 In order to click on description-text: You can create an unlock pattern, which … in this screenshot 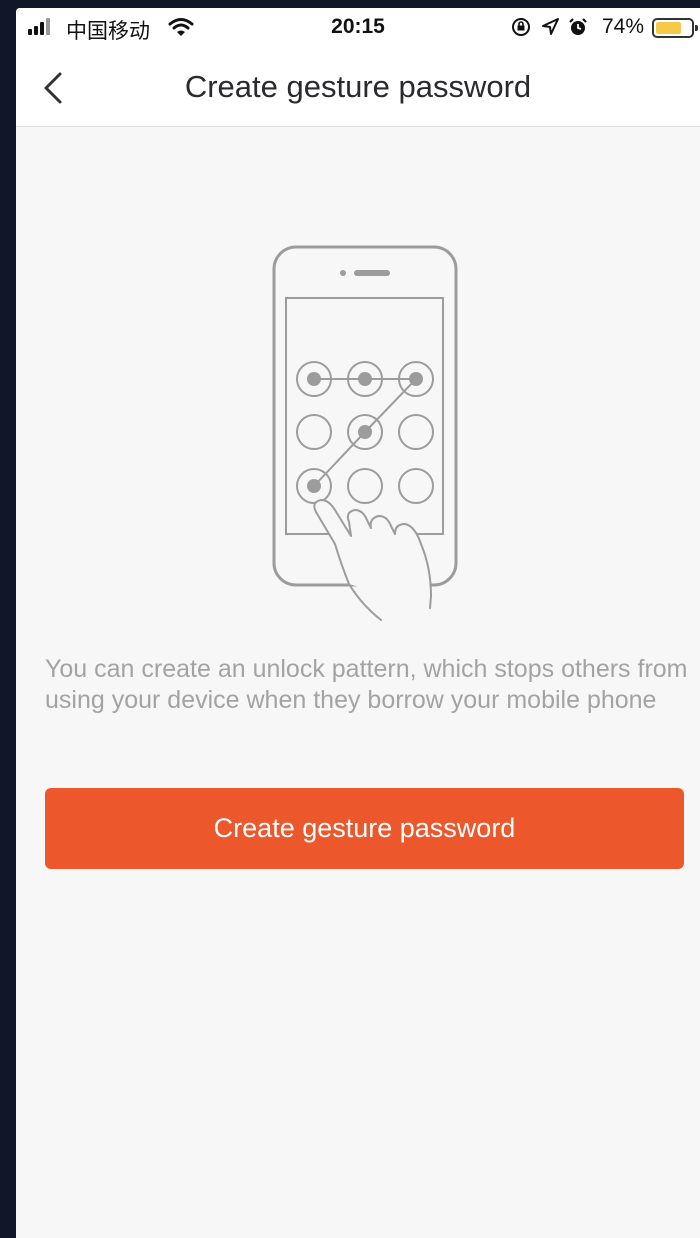, I will do `click(366, 684)`.